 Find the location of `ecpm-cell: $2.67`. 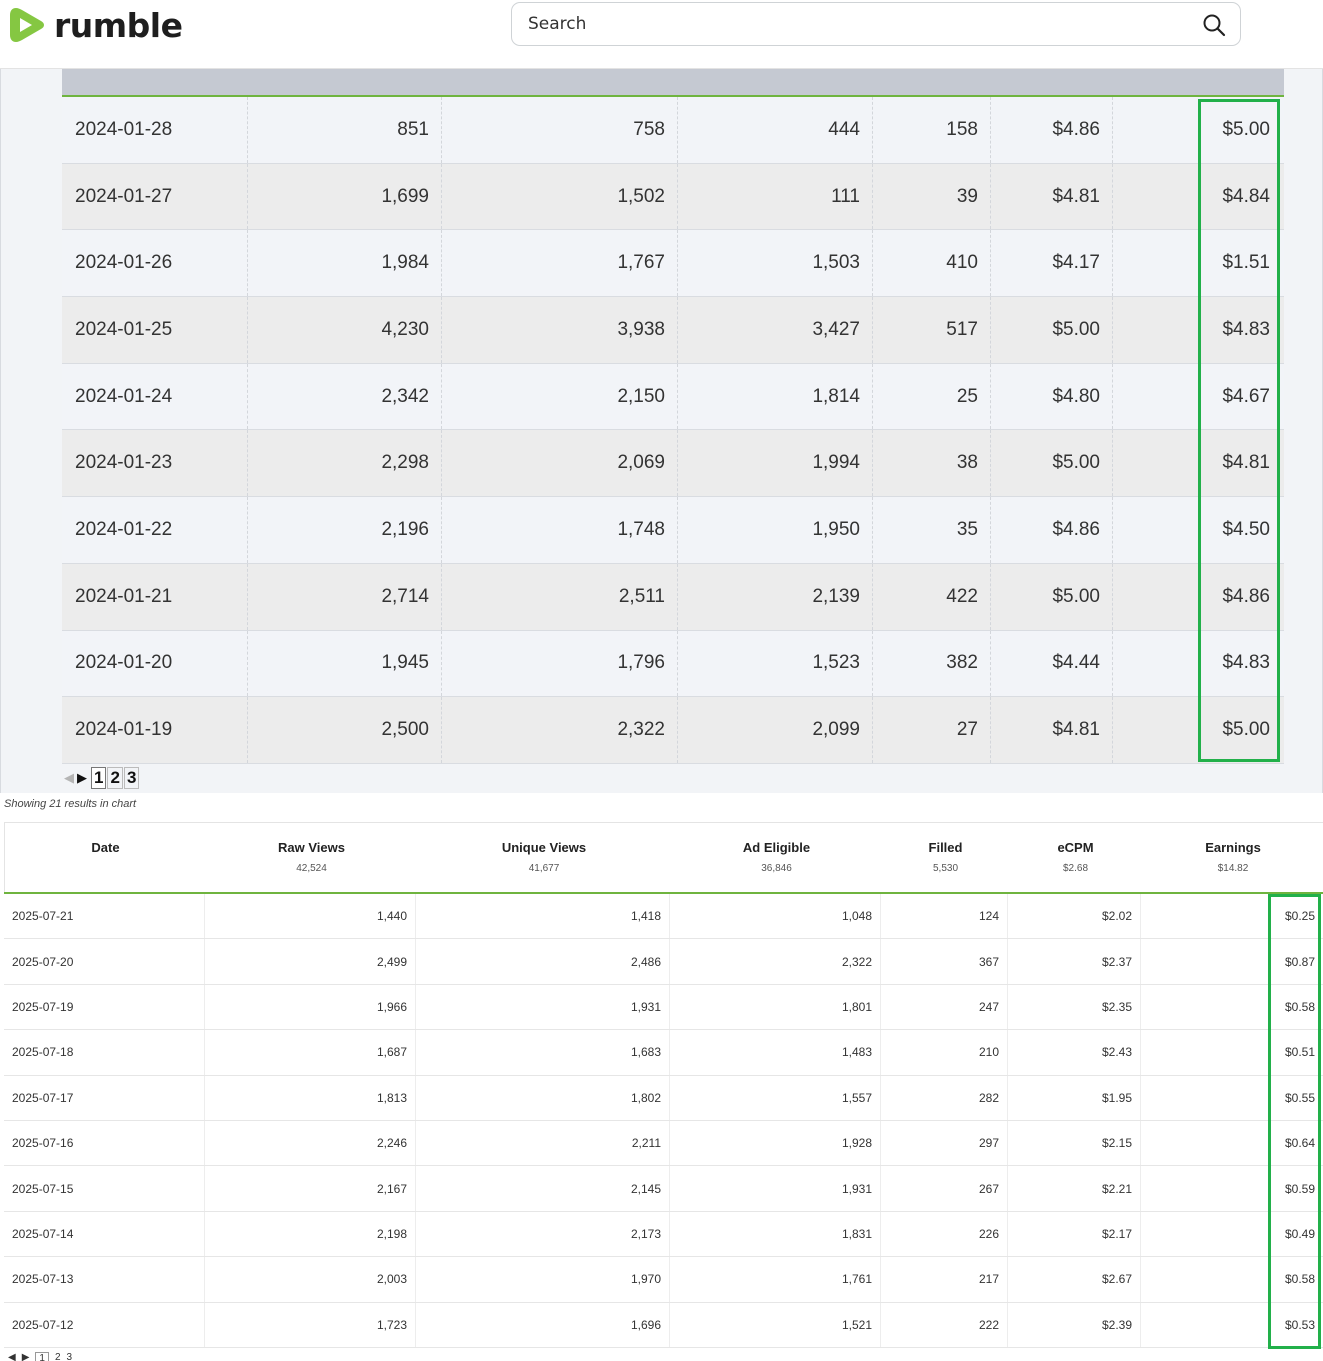

ecpm-cell: $2.67 is located at coordinates (1074, 1279).